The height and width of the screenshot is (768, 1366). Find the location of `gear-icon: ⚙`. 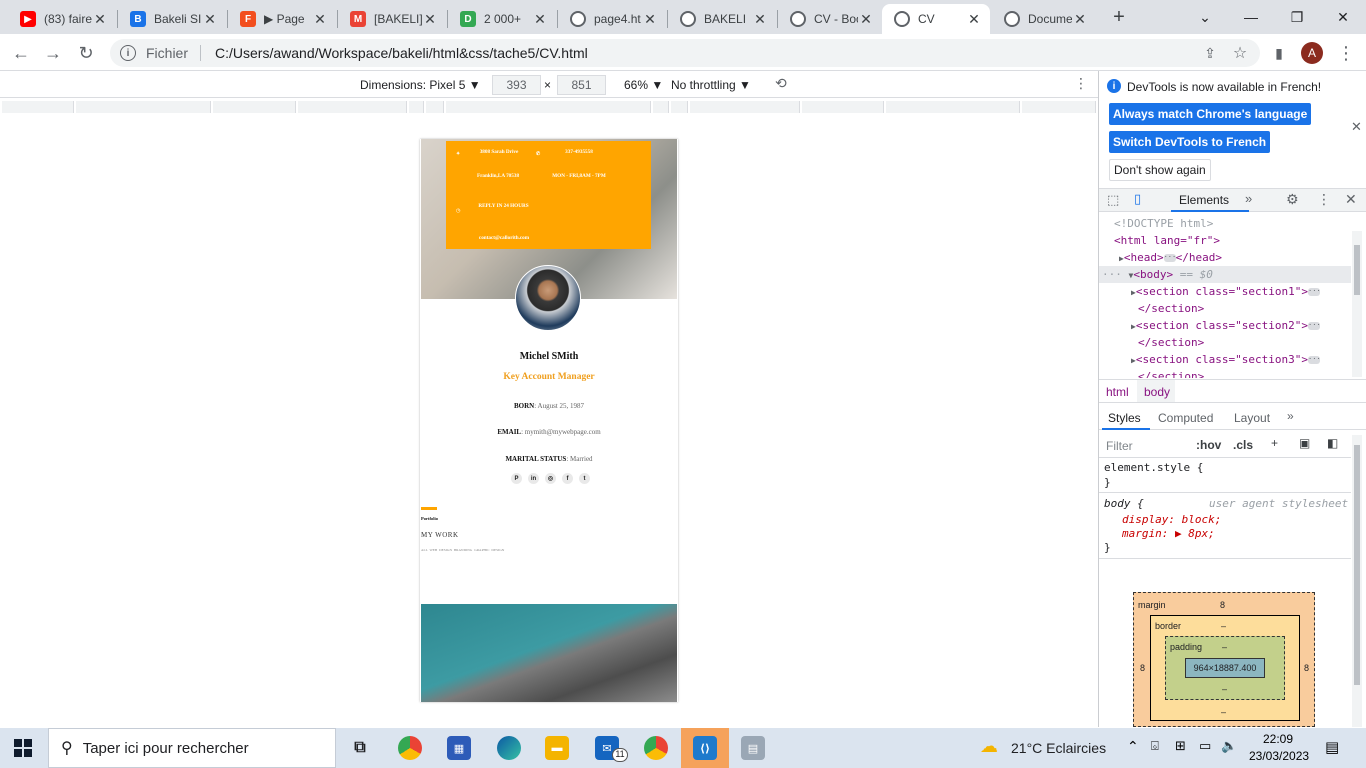

gear-icon: ⚙ is located at coordinates (1292, 199).